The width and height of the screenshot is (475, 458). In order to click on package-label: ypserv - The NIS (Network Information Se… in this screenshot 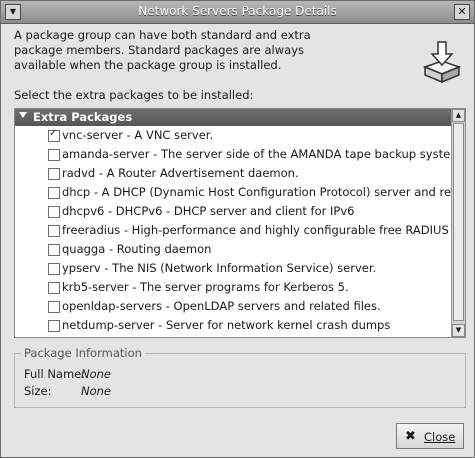, I will do `click(219, 268)`.